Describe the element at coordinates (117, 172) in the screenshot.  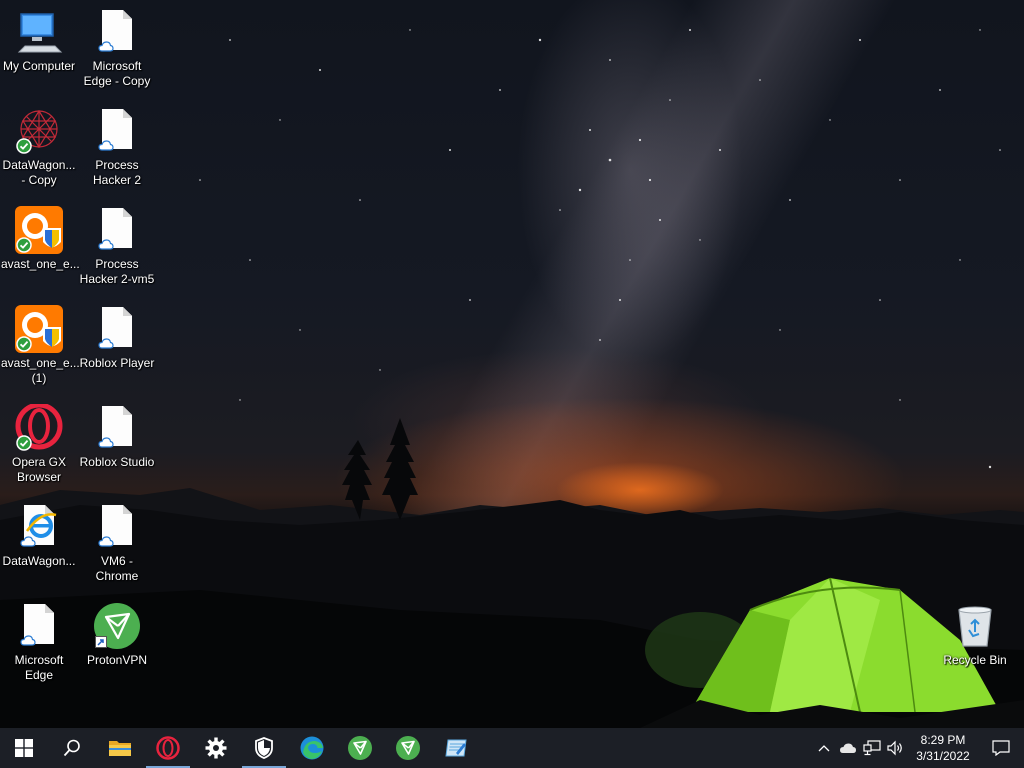
I see `desktop-icon-label: Process Hacker 2` at that location.